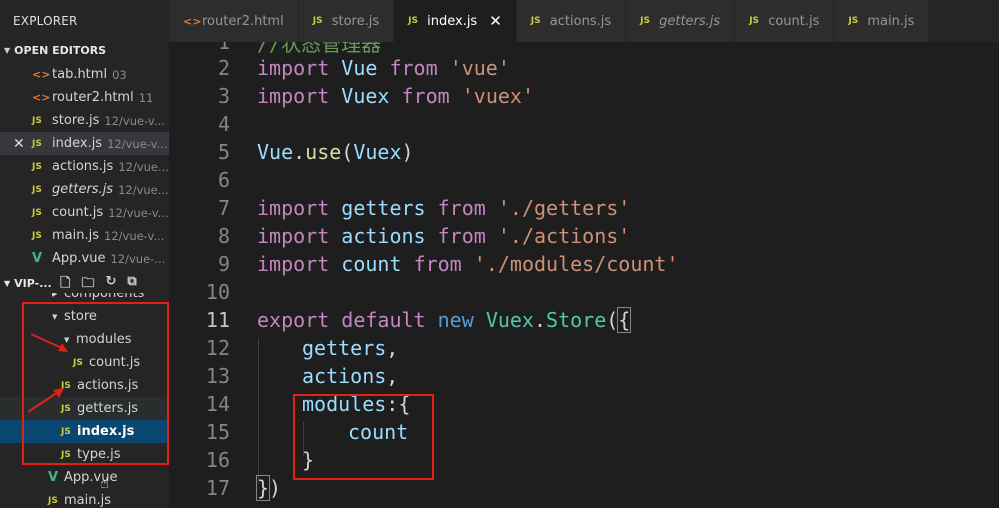 This screenshot has width=999, height=508. I want to click on project-folder-header: ▼ VIP-... 🗋 🗀 ↻ ⧉, so click(84, 283).